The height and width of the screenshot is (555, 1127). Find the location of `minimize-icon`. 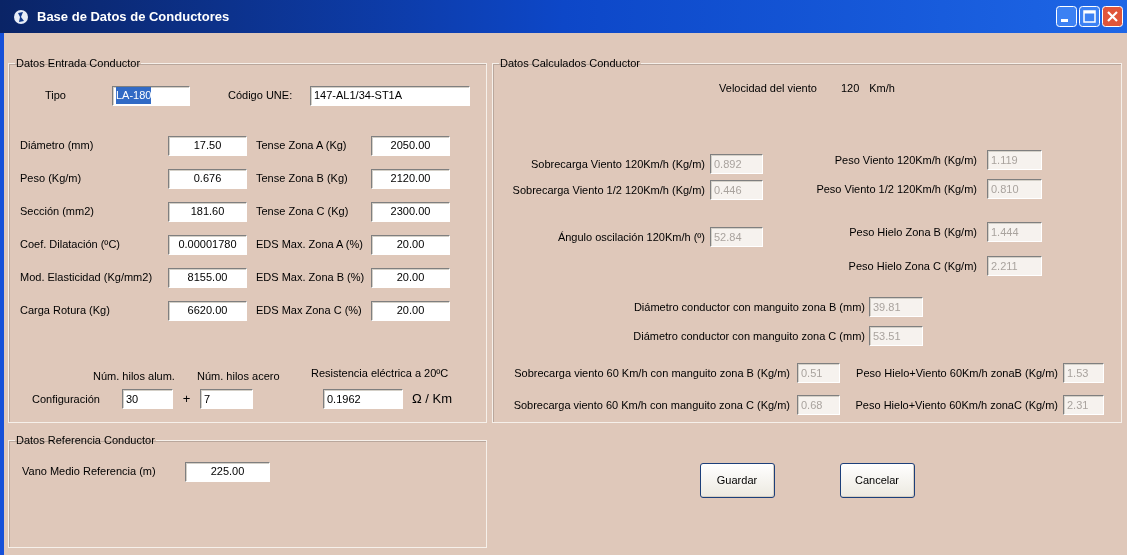

minimize-icon is located at coordinates (1066, 16).